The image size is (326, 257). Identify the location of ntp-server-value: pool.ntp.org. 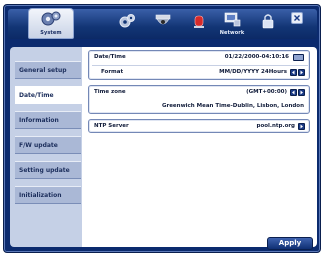
(276, 126).